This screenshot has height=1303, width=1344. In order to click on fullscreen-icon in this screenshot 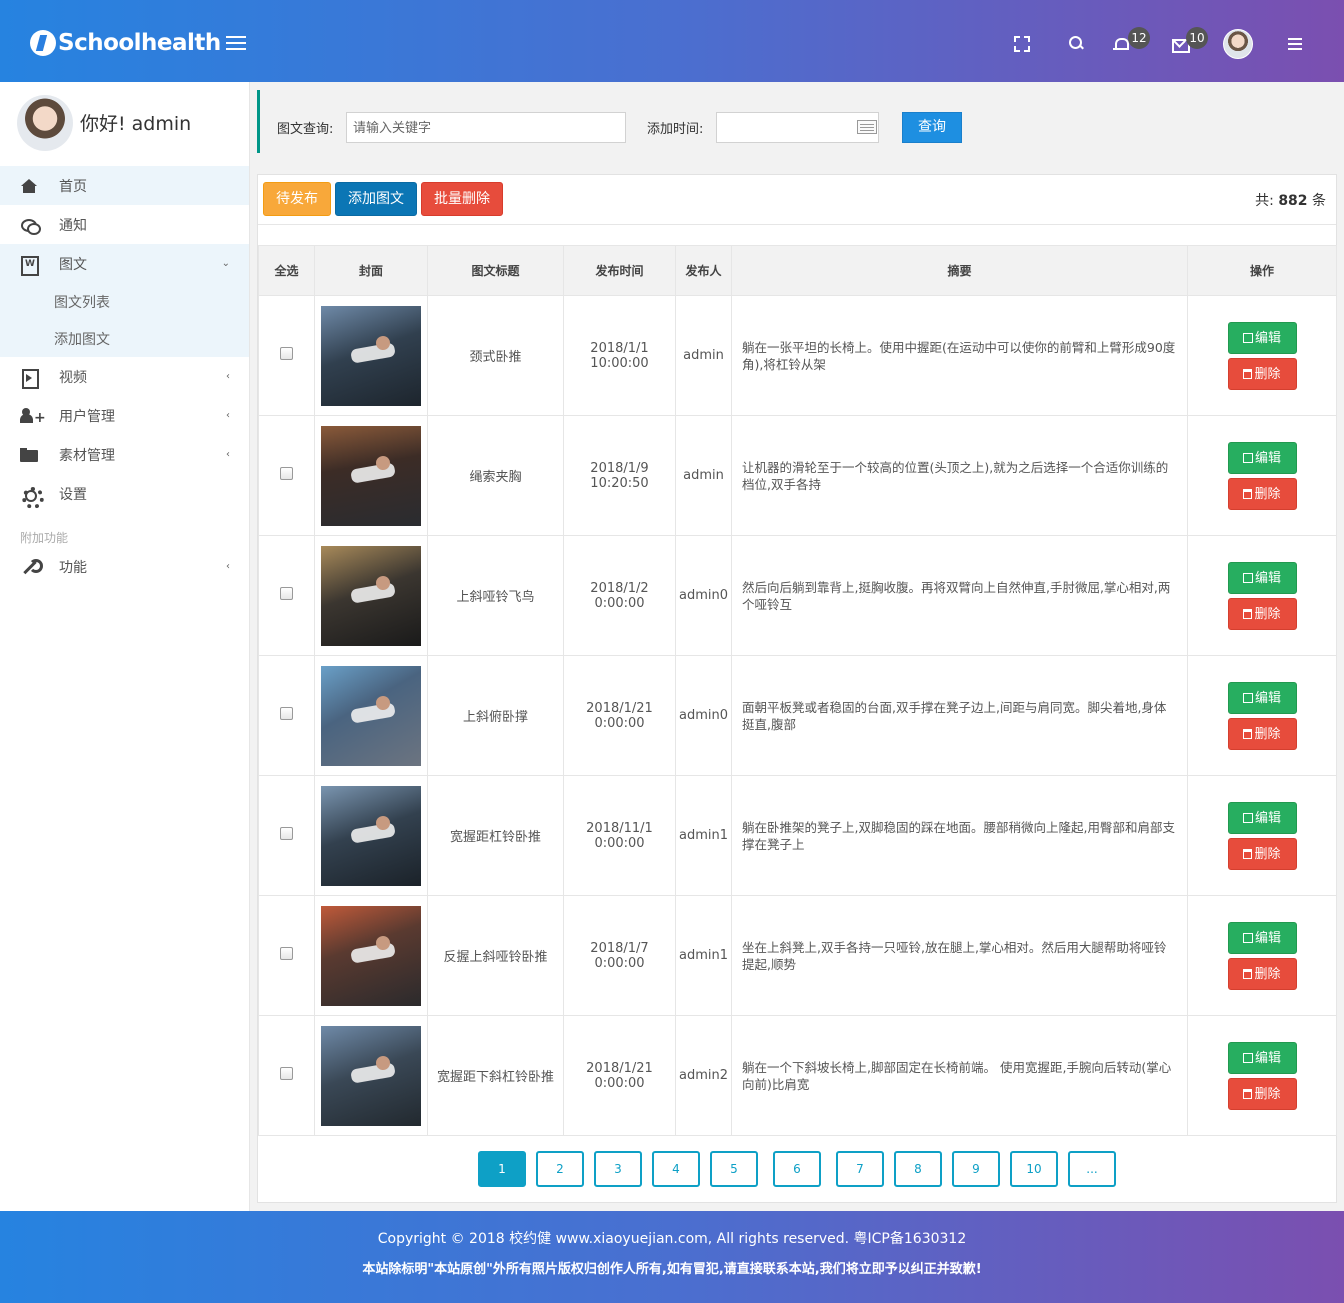, I will do `click(1022, 44)`.